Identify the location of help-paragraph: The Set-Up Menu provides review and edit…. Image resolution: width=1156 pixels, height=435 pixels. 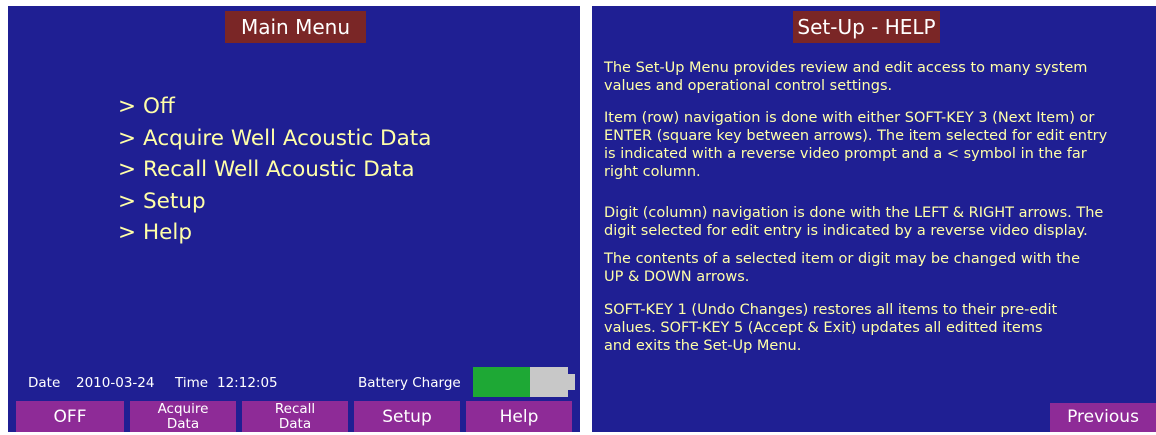
(846, 77).